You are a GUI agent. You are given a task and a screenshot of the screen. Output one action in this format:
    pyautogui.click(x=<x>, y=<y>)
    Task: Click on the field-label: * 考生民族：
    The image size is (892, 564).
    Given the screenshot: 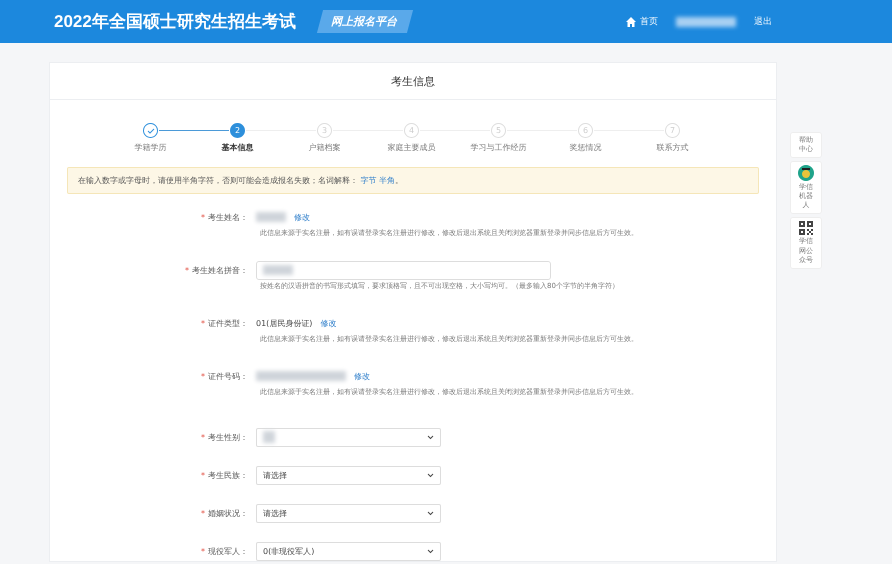 What is the action you would take?
    pyautogui.click(x=224, y=475)
    